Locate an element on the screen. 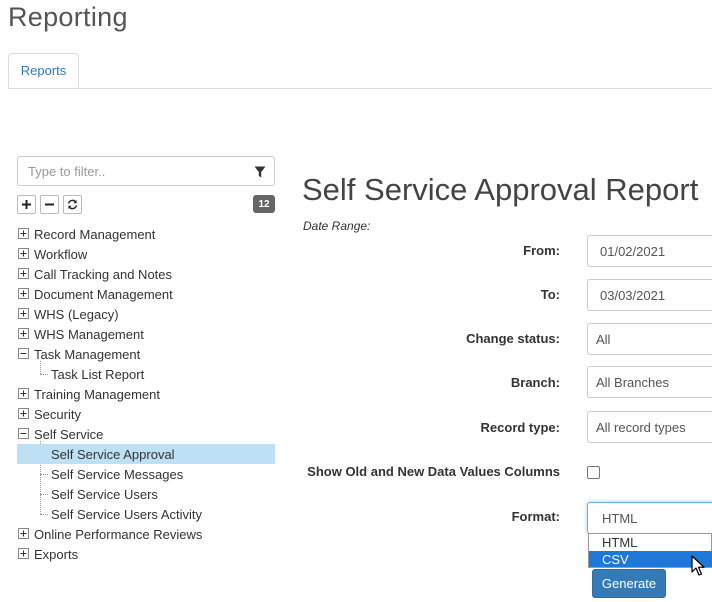 This screenshot has height=602, width=712. show-old-new-label: Show Old and New Data Values Columns is located at coordinates (433, 471).